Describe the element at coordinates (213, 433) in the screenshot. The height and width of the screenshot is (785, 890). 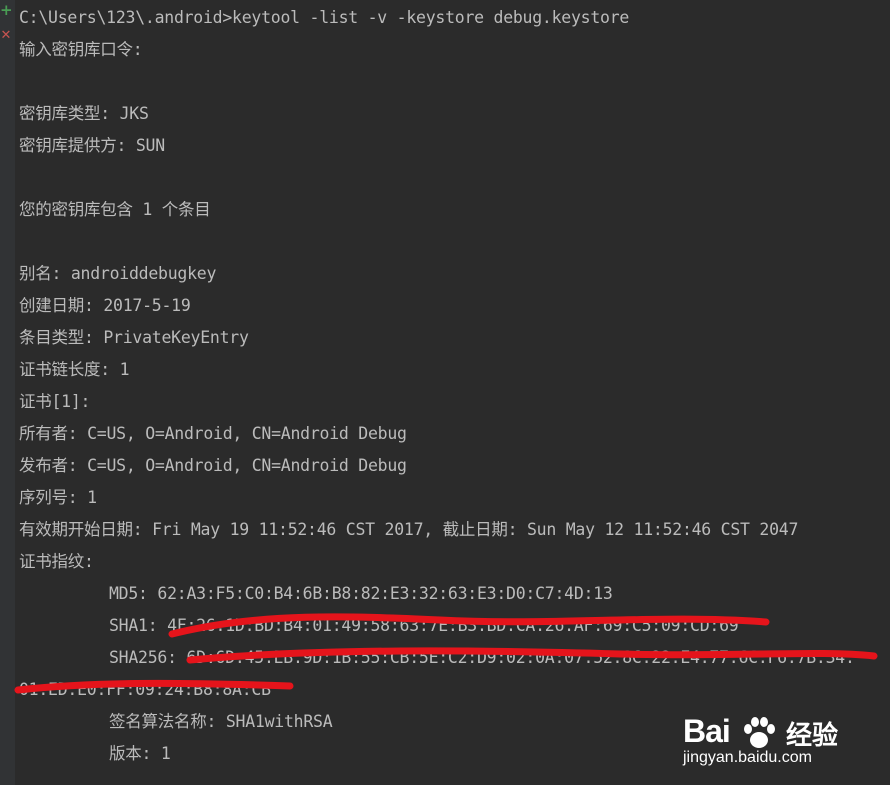
I see `certificate-owner: 所有者: C=US, O=Android, CN=Android Debug` at that location.